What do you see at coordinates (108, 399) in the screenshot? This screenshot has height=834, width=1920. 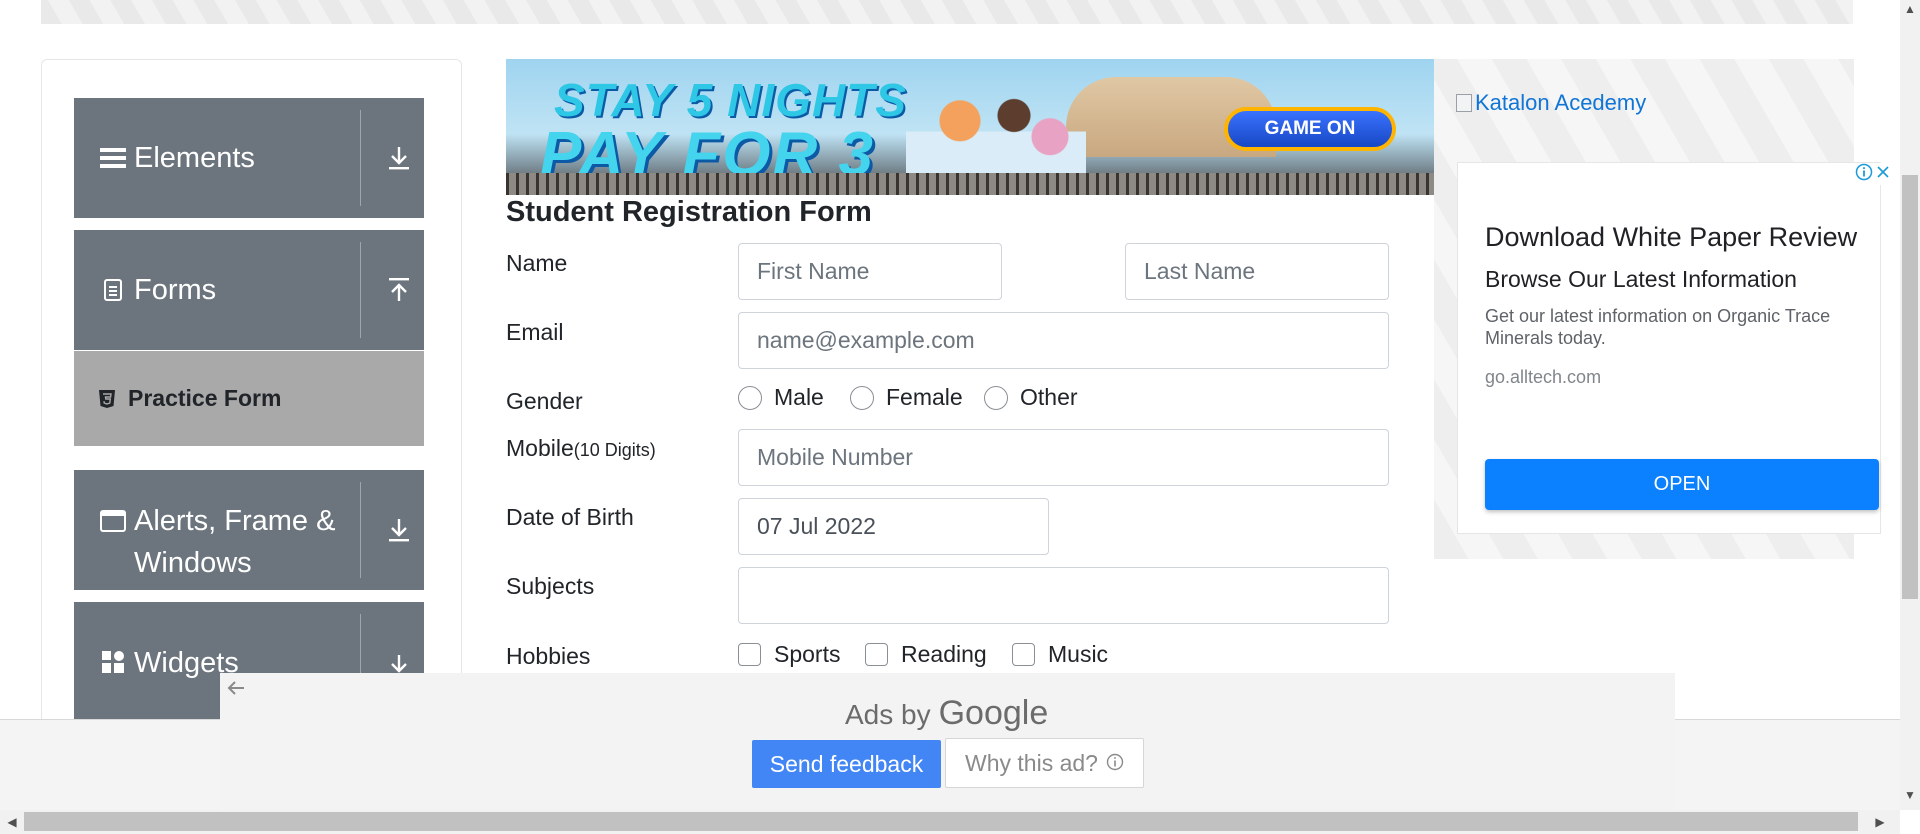 I see `html5-icon` at bounding box center [108, 399].